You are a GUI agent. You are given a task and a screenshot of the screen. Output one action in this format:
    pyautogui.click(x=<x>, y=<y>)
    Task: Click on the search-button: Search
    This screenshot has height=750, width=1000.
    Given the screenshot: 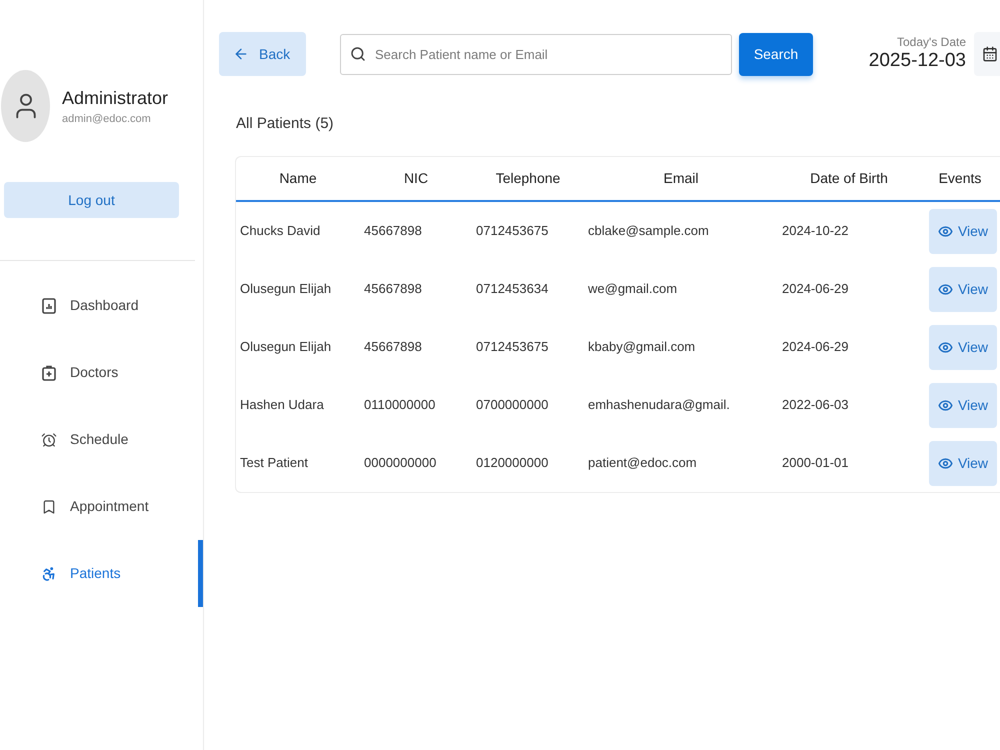 What is the action you would take?
    pyautogui.click(x=776, y=54)
    